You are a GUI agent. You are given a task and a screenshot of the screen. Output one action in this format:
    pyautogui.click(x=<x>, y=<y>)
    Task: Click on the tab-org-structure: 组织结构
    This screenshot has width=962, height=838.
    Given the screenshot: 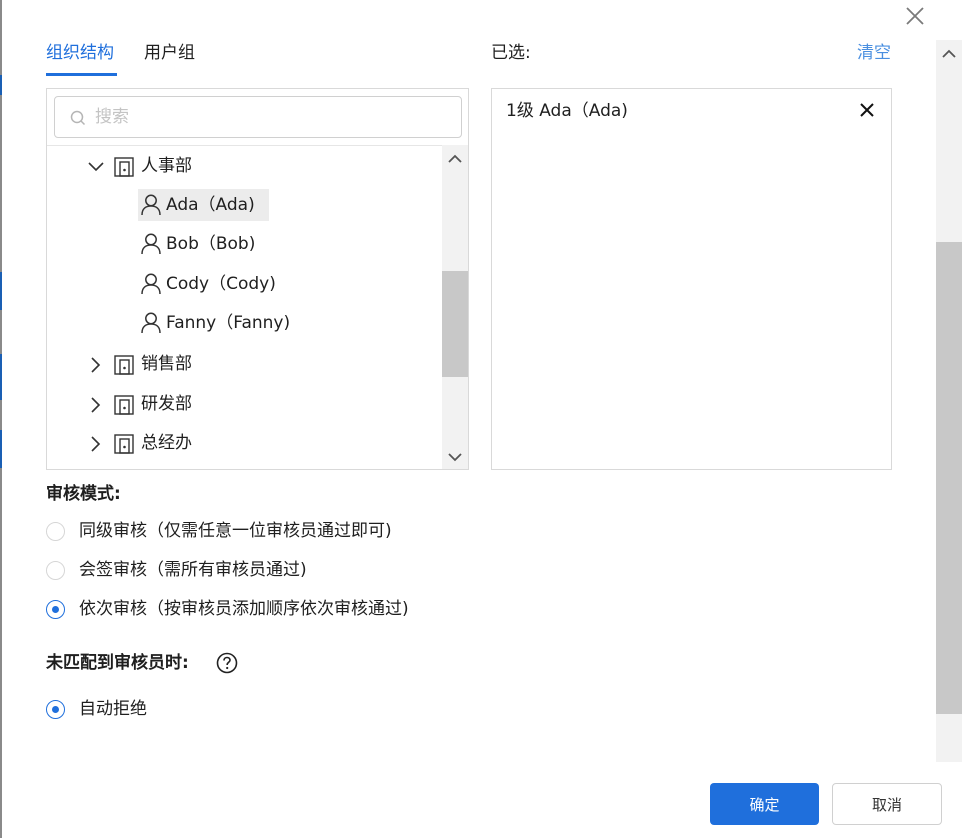 What is the action you would take?
    pyautogui.click(x=80, y=53)
    